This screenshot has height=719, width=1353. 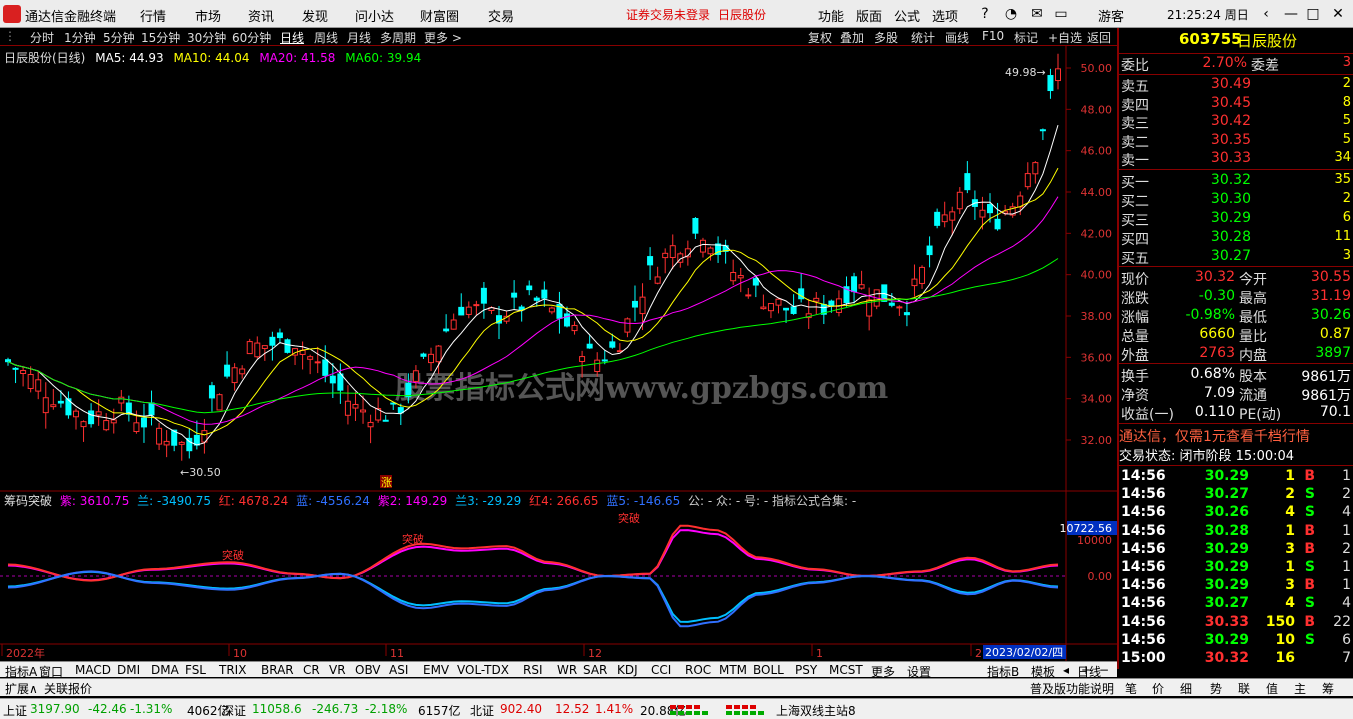 What do you see at coordinates (501, 15) in the screenshot?
I see `menu-jiaoyi: 交易` at bounding box center [501, 15].